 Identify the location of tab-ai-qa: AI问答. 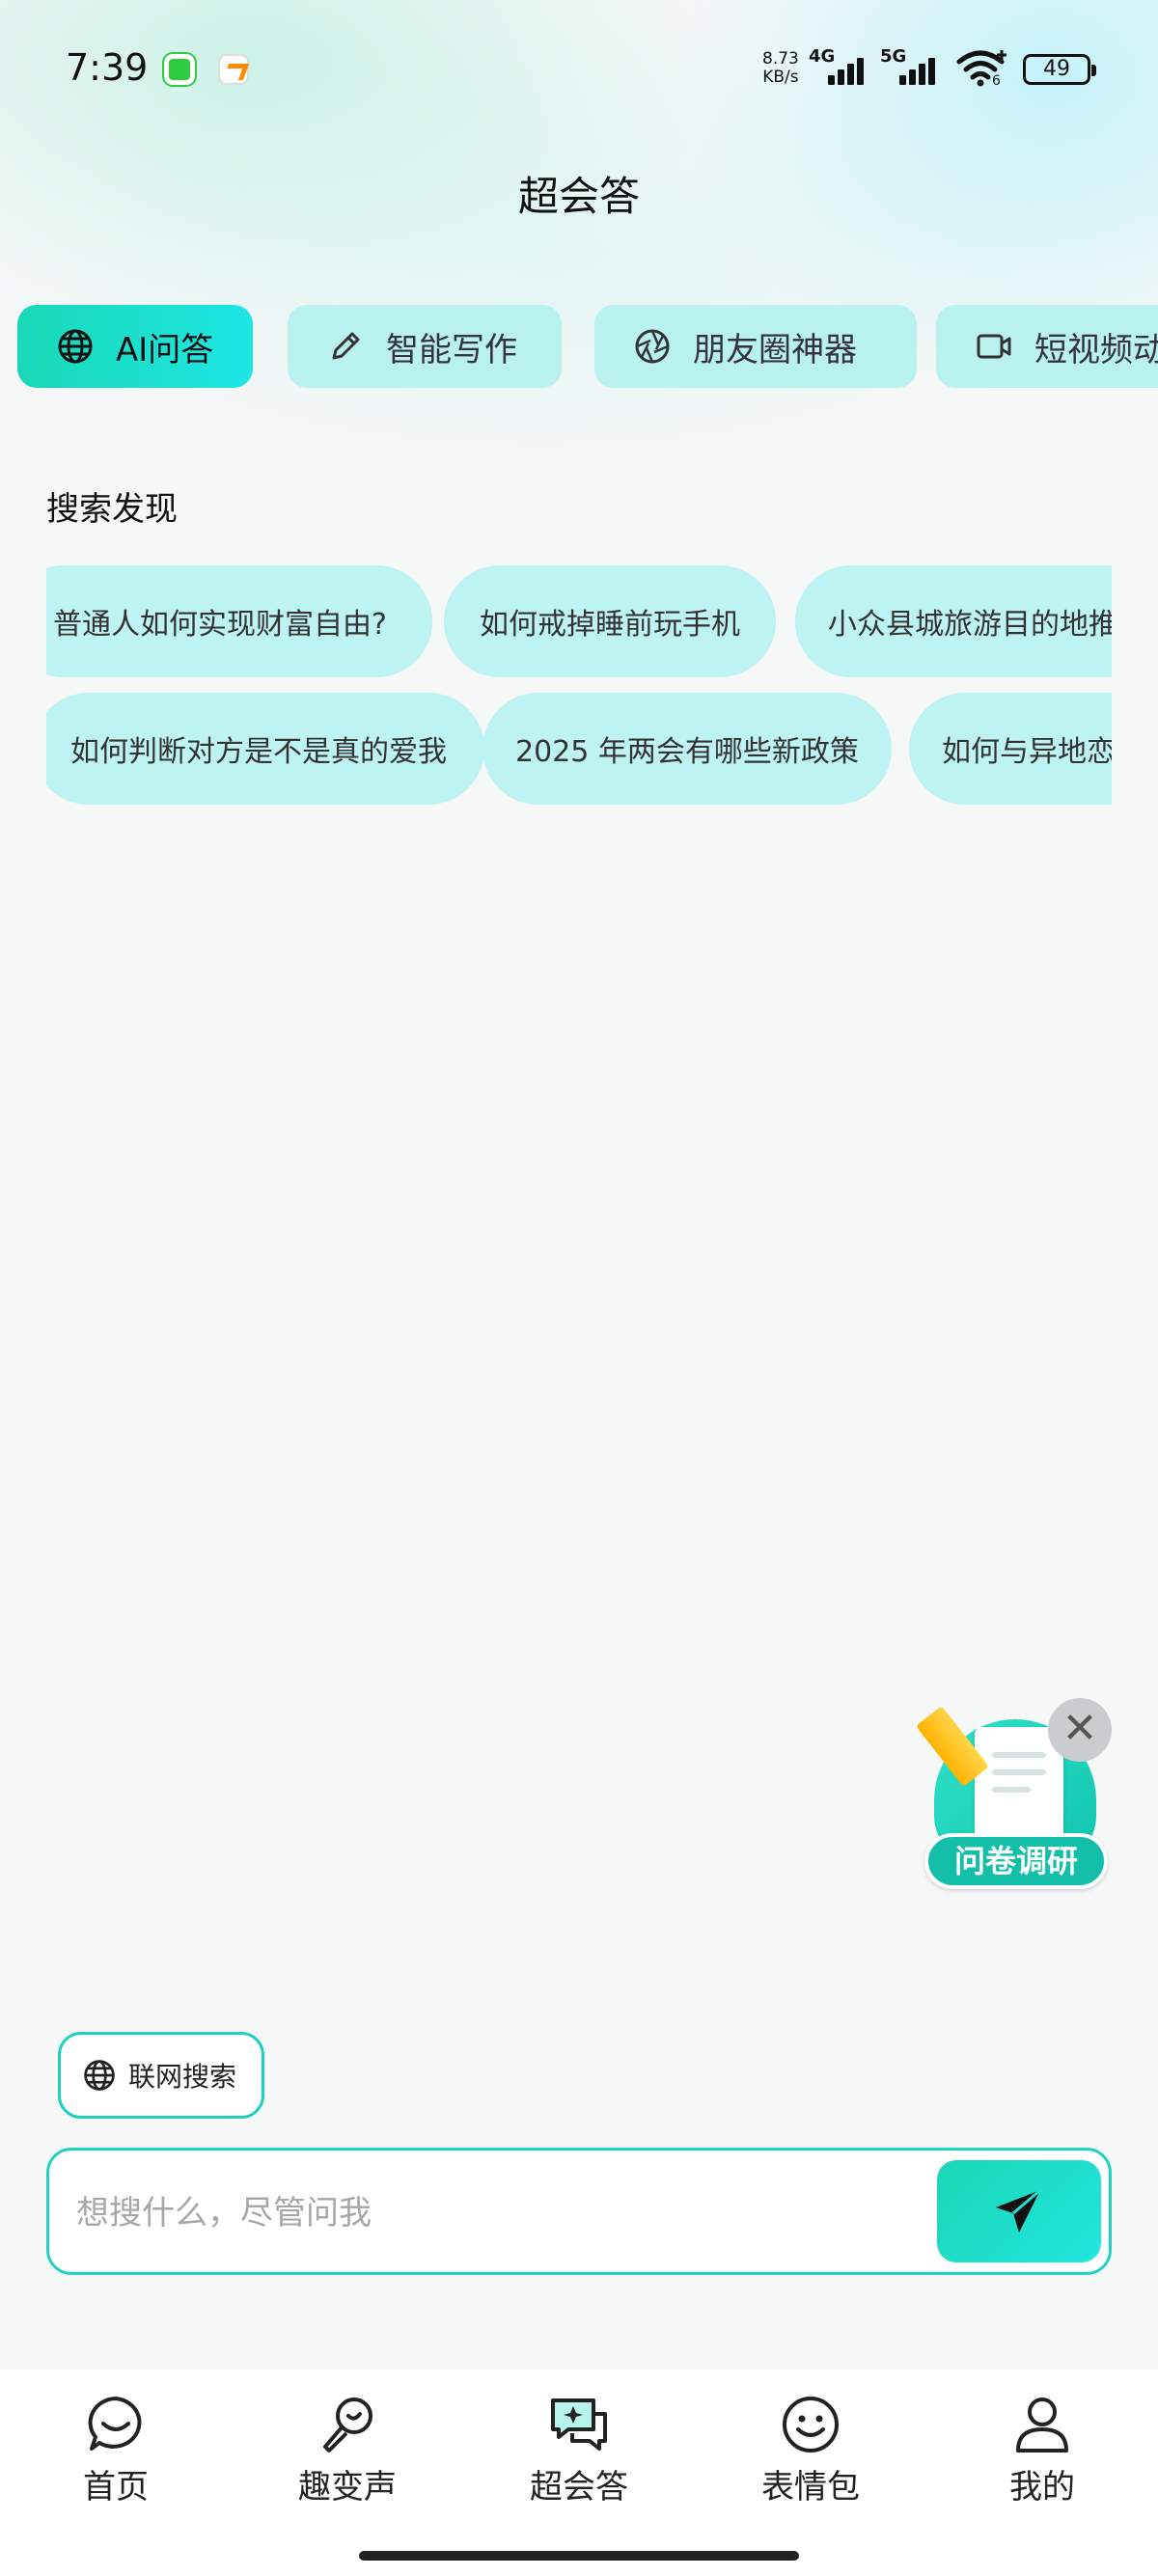
(135, 346).